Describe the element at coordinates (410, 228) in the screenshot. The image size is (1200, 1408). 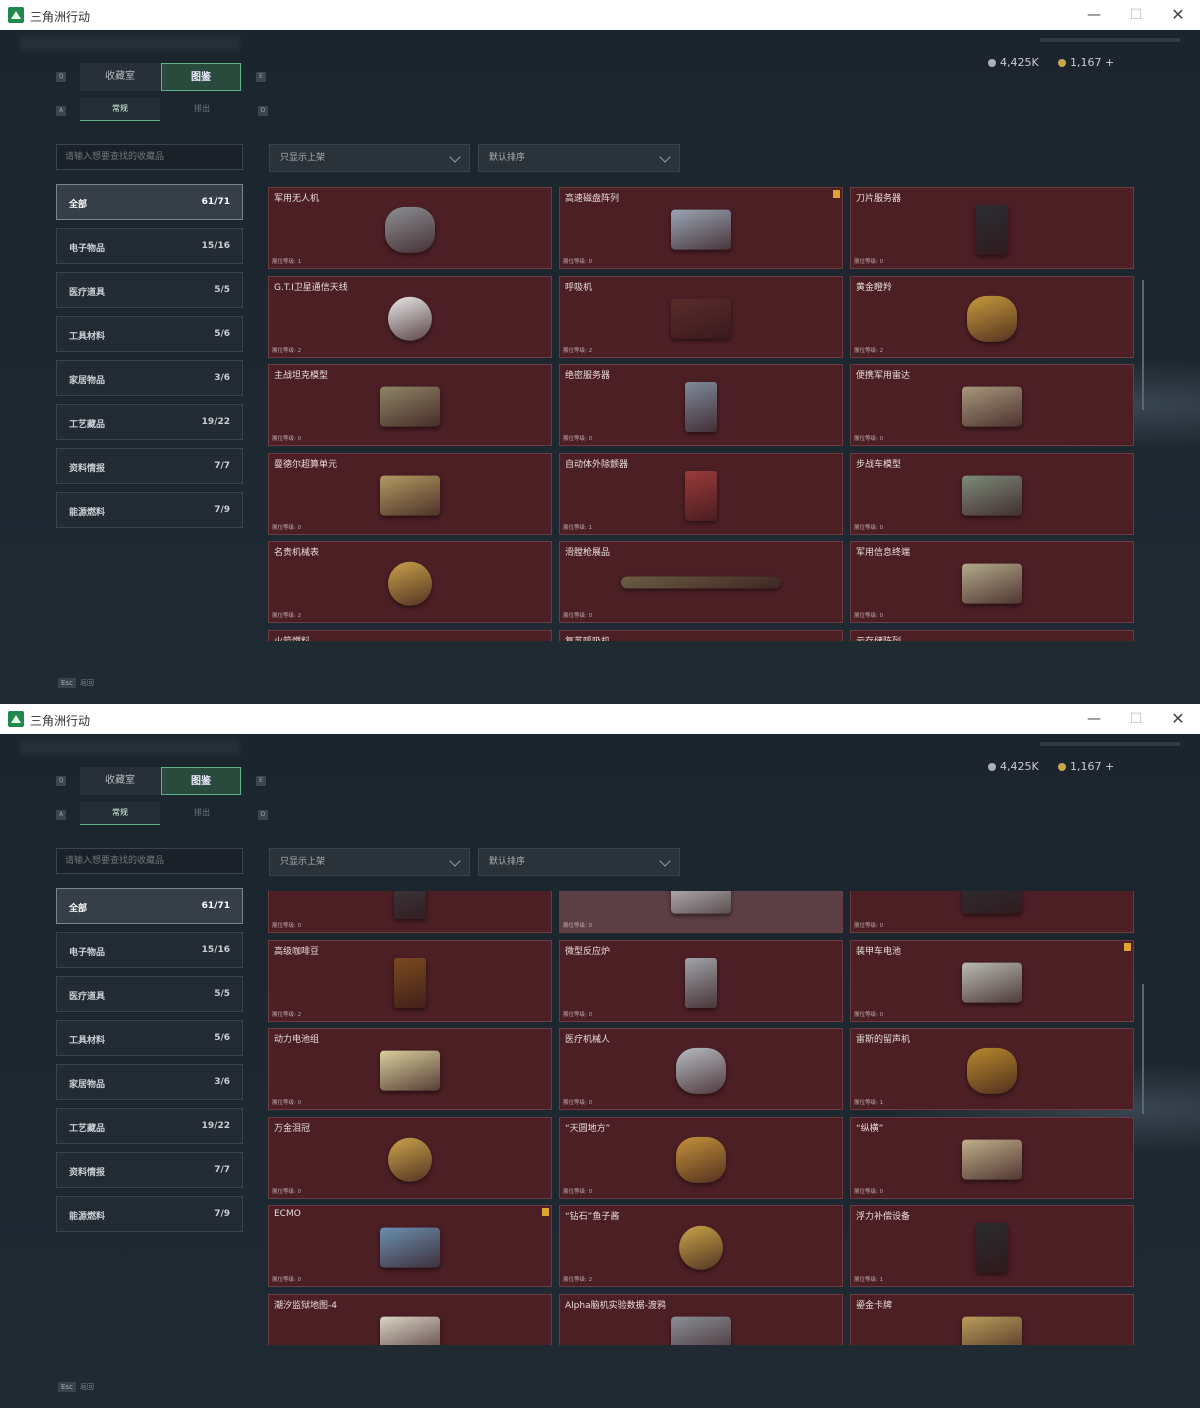
I see `collection-item-card: 军用无人机 展位等级: 1` at that location.